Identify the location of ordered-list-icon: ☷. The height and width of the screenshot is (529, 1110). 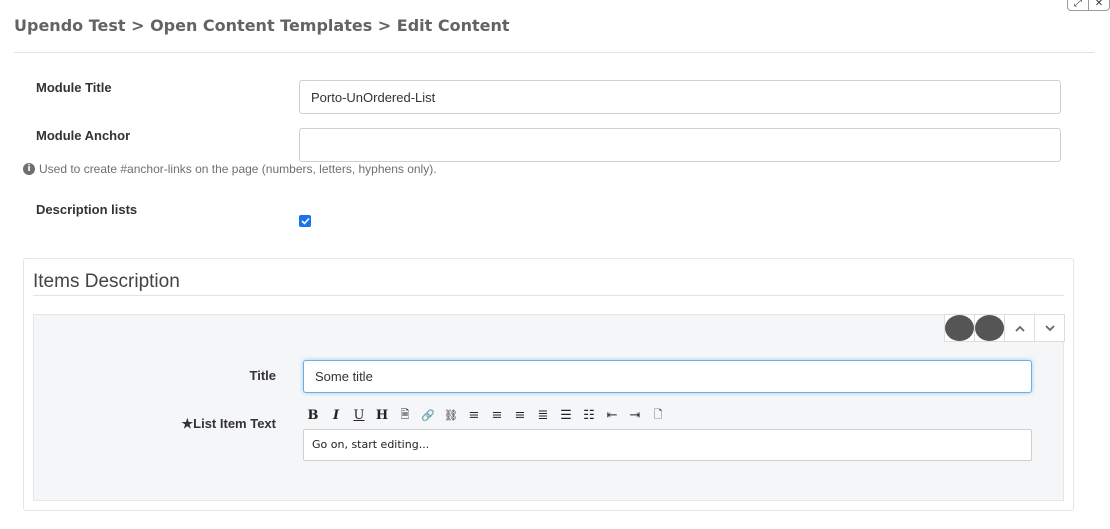
(589, 415).